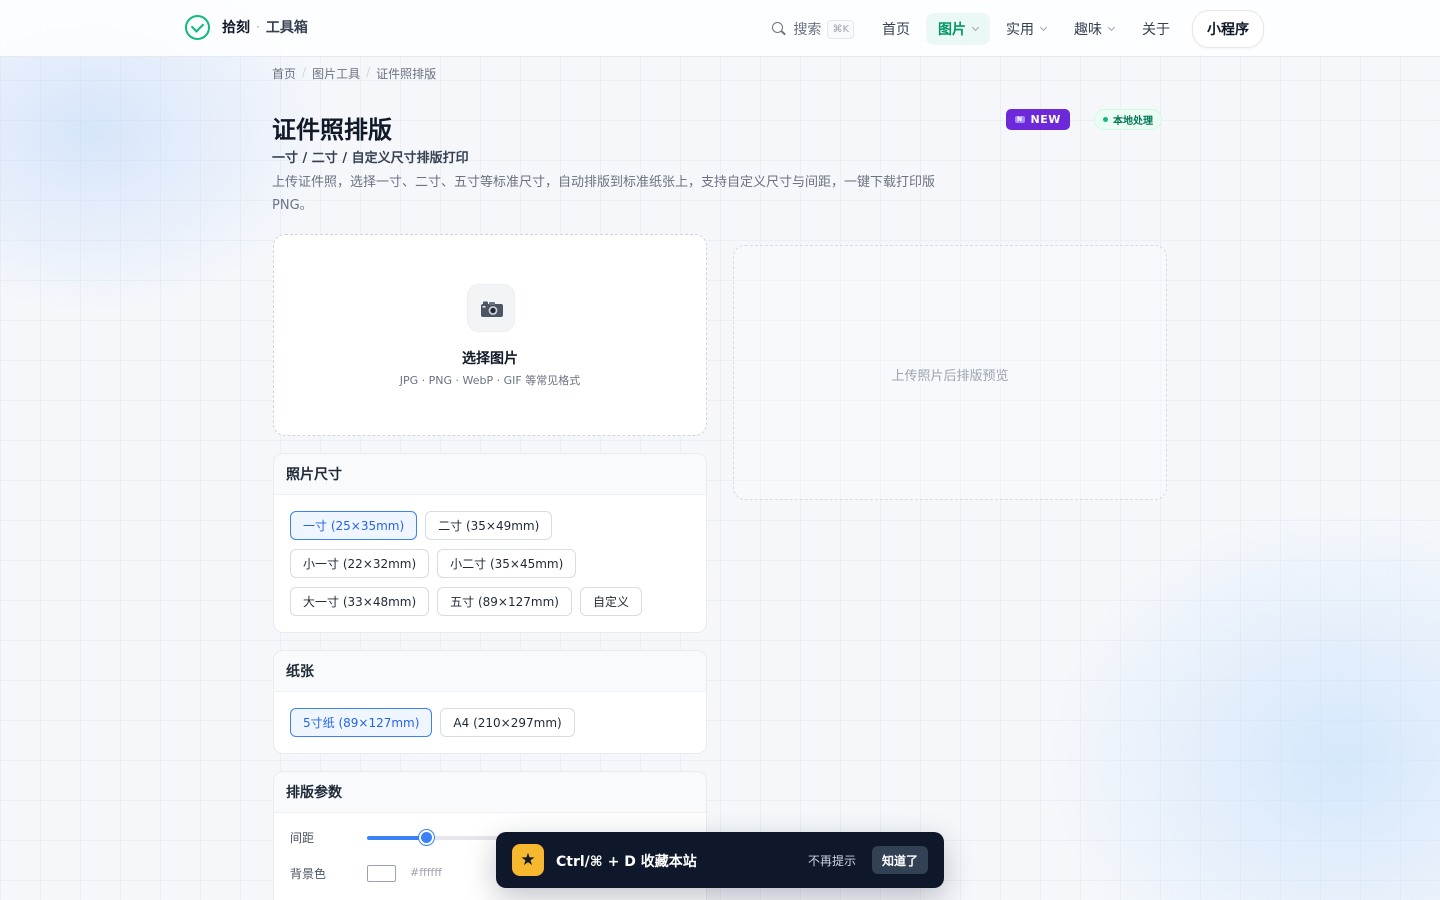 Image resolution: width=1440 pixels, height=900 pixels. Describe the element at coordinates (308, 874) in the screenshot. I see `background-color-label: 背景色` at that location.